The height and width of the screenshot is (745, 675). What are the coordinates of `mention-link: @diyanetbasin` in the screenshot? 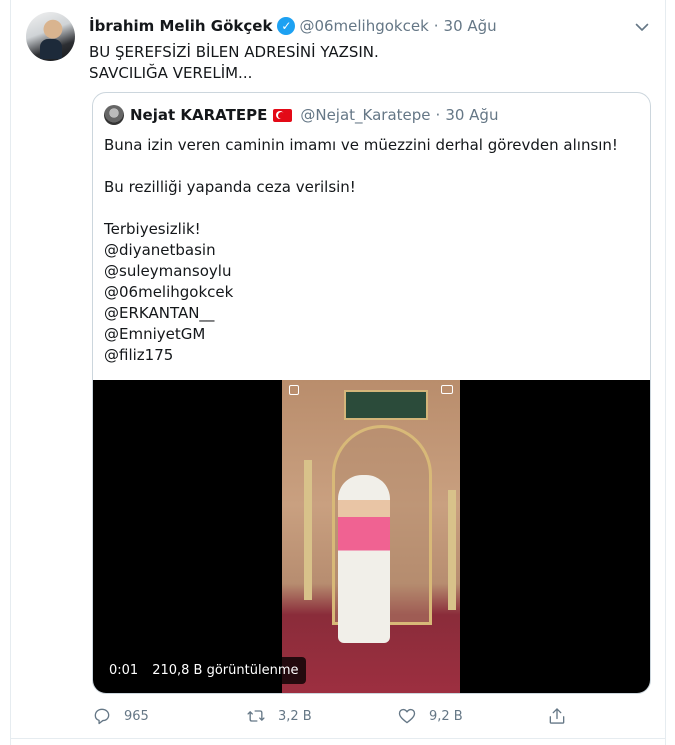 It's located at (160, 250).